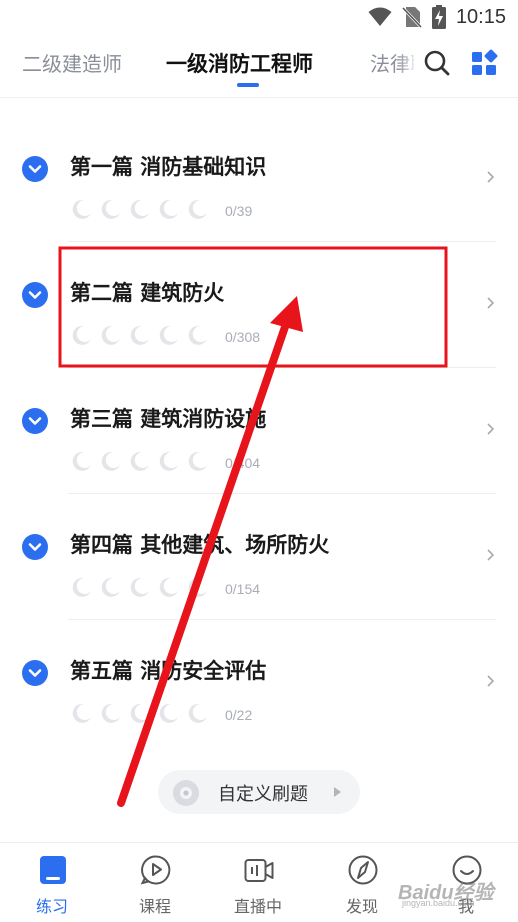 The height and width of the screenshot is (922, 518). I want to click on chapter-title: 第五篇 消防安全评估, so click(168, 671).